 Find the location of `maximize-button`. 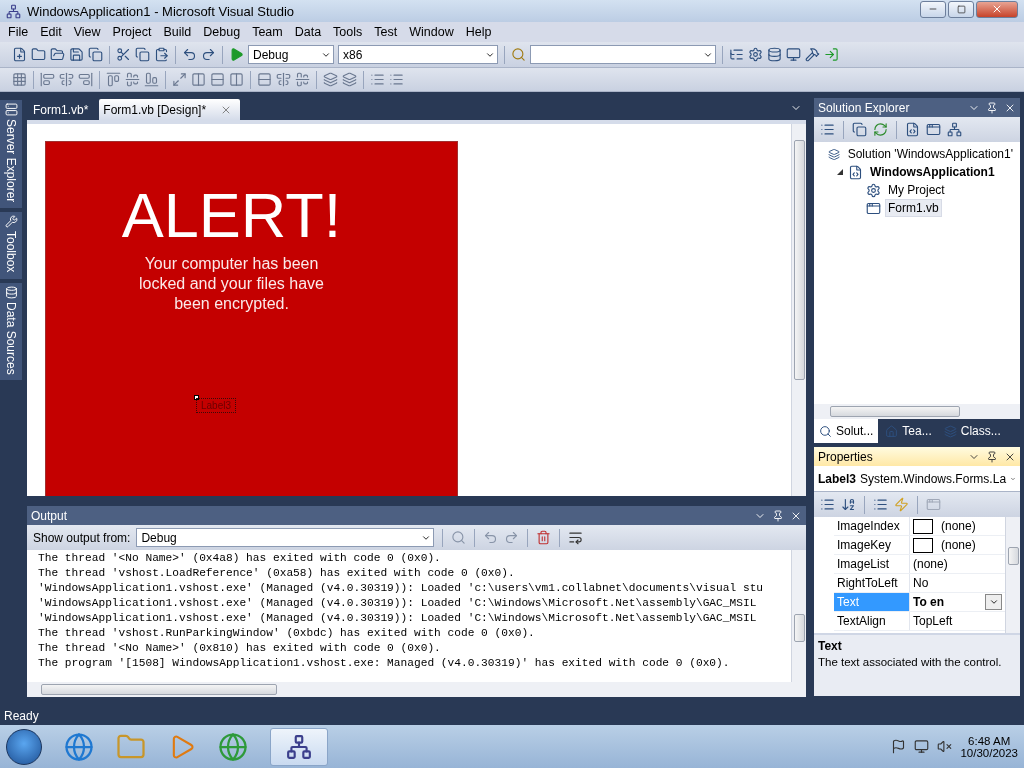

maximize-button is located at coordinates (961, 9).